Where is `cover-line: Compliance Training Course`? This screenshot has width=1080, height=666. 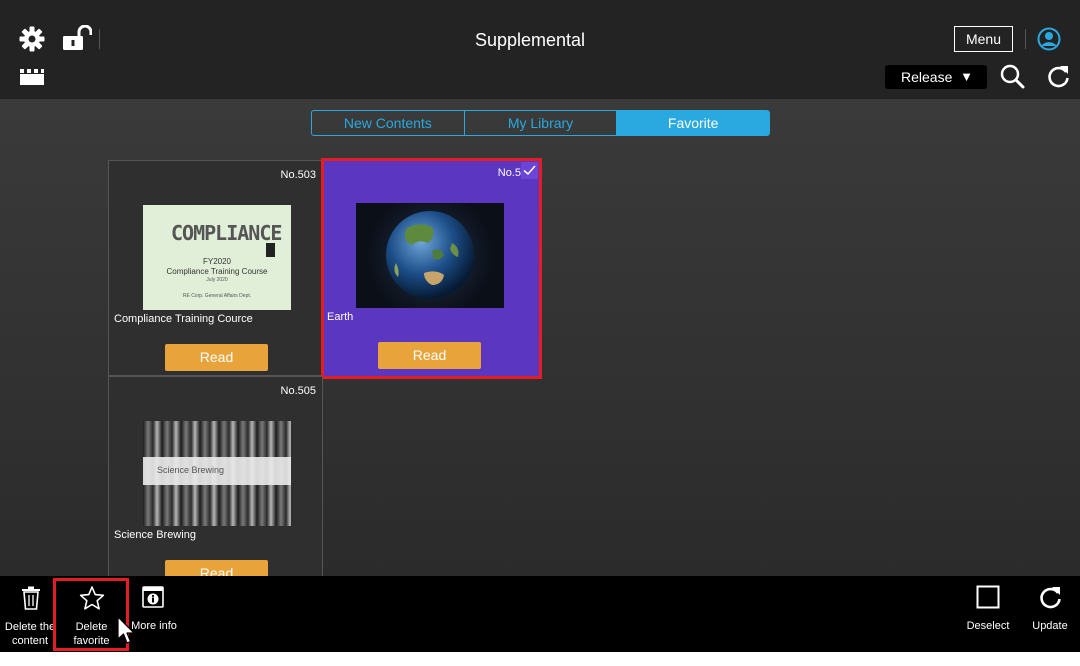 cover-line: Compliance Training Course is located at coordinates (217, 271).